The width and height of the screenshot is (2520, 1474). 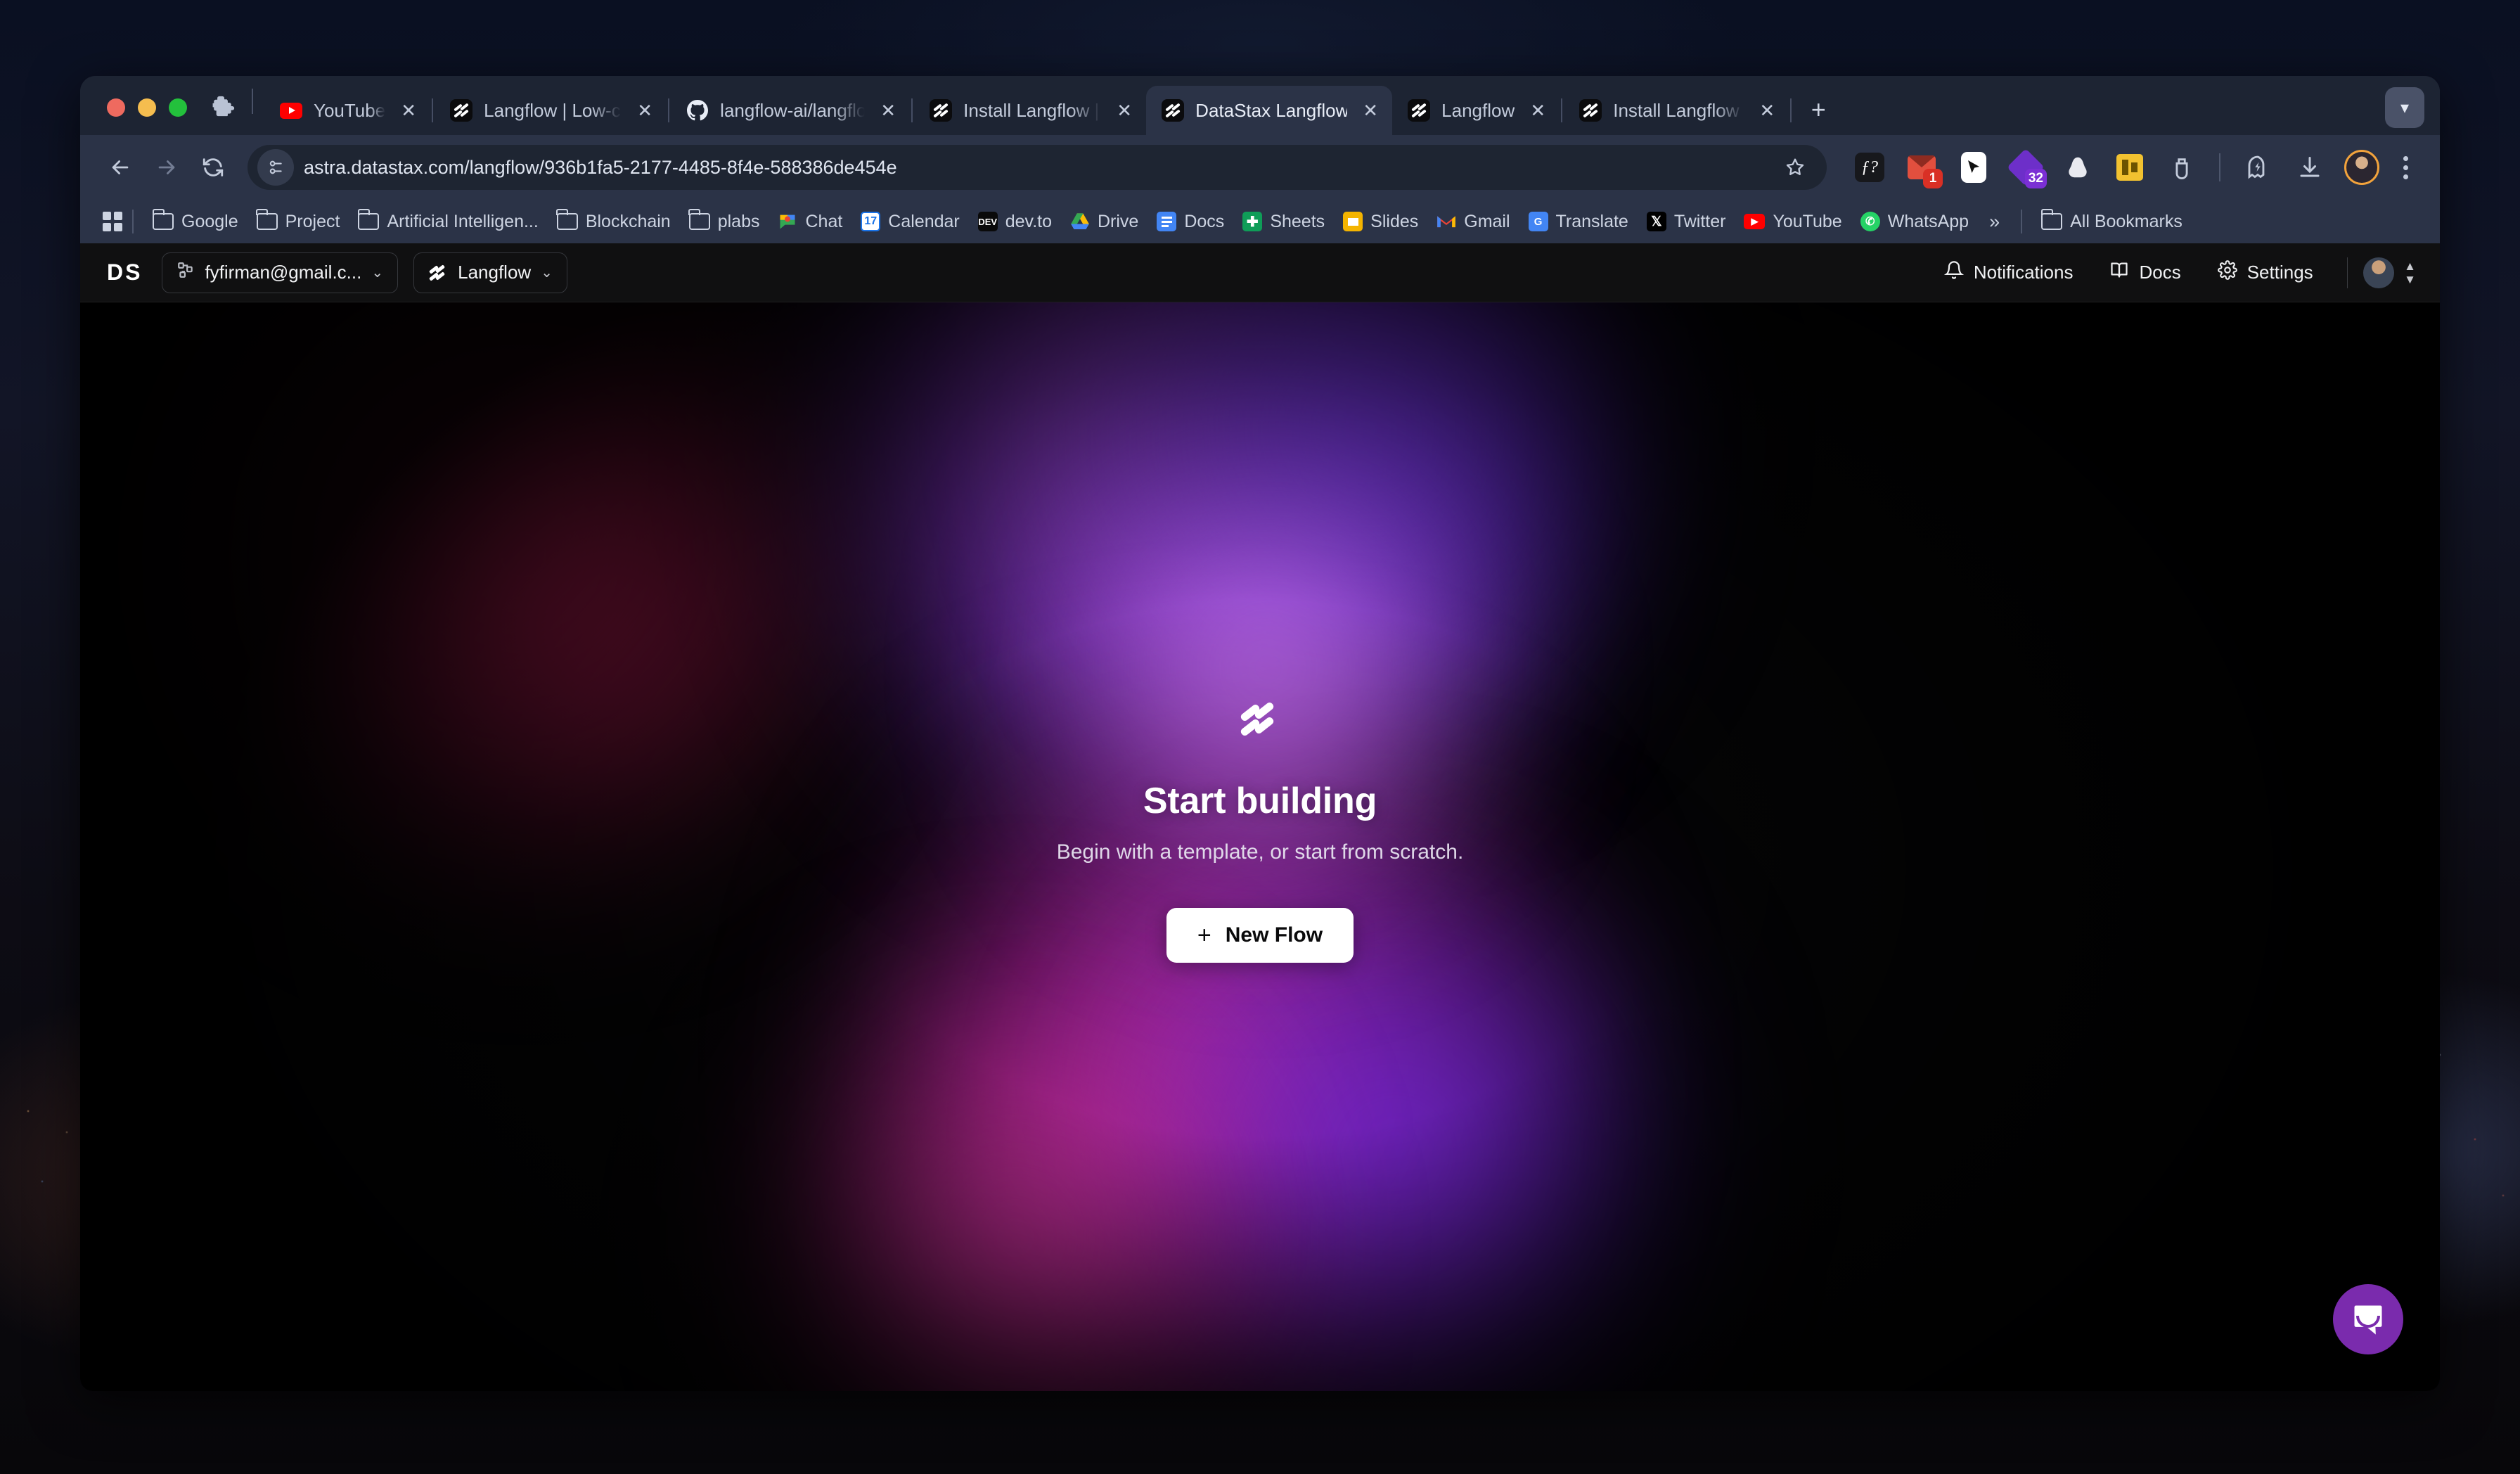 I want to click on tab-title: Langflow | Low-code AI, so click(x=553, y=110).